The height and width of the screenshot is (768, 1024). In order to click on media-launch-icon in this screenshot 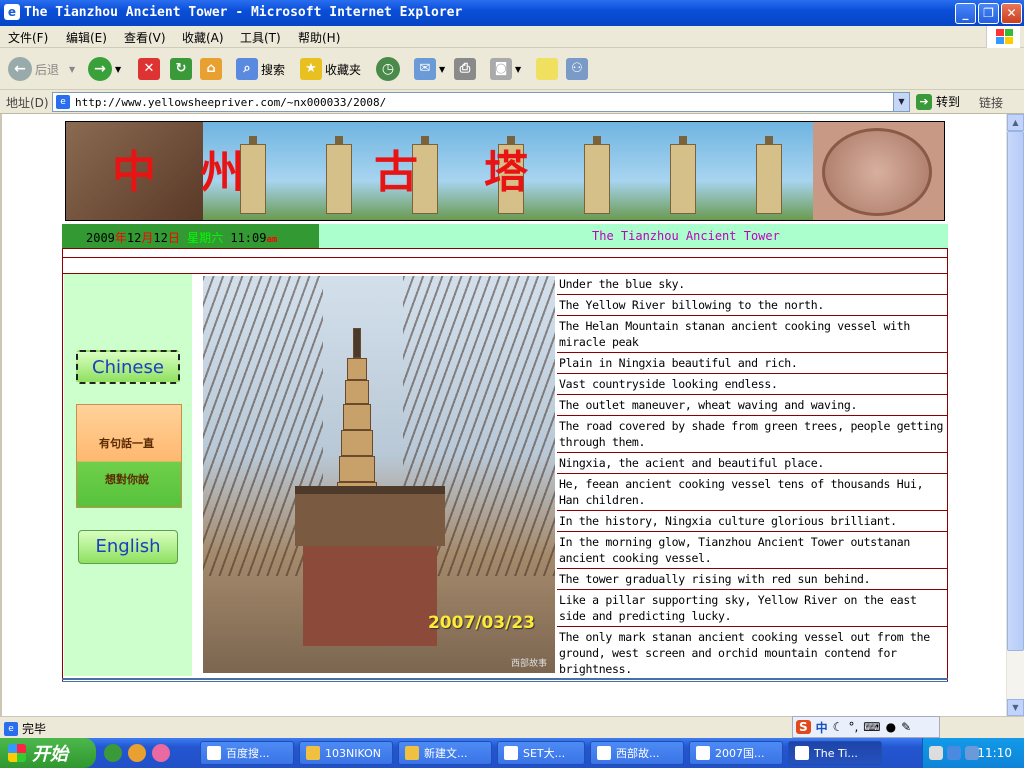, I will do `click(137, 753)`.